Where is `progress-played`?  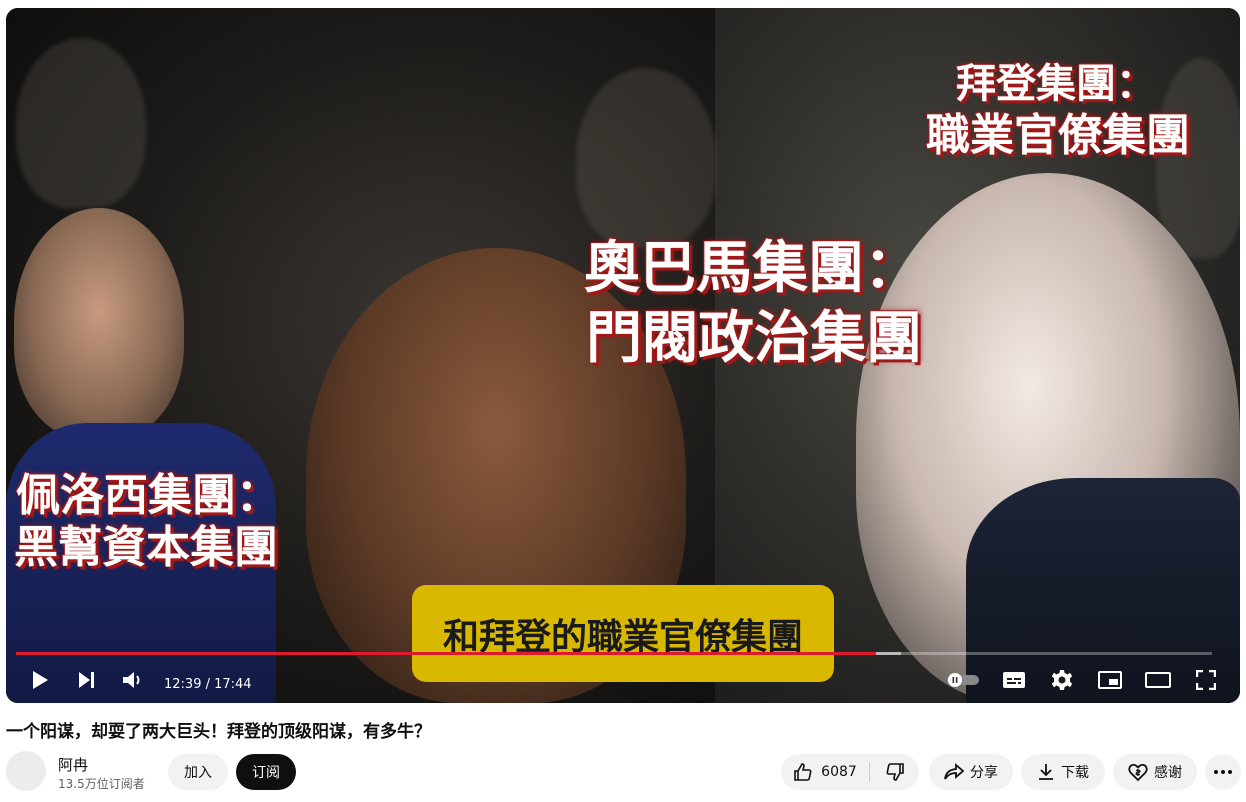 progress-played is located at coordinates (446, 653).